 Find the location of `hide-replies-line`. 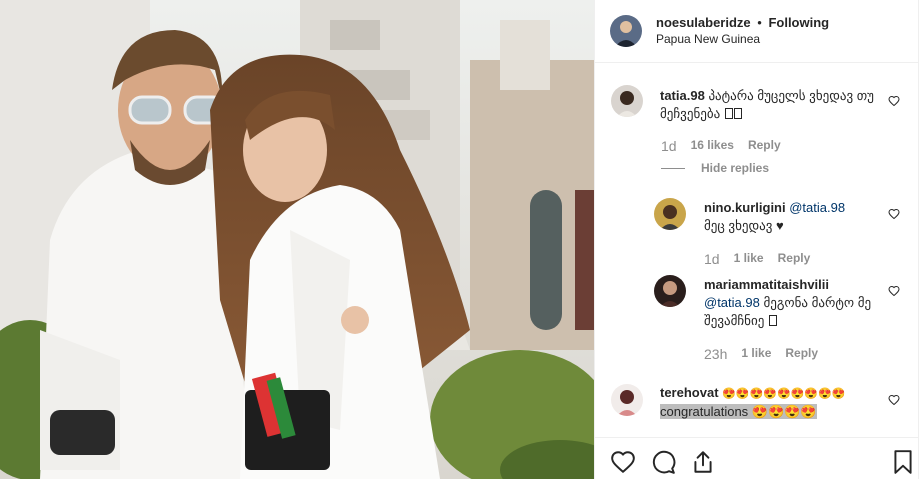

hide-replies-line is located at coordinates (673, 168).